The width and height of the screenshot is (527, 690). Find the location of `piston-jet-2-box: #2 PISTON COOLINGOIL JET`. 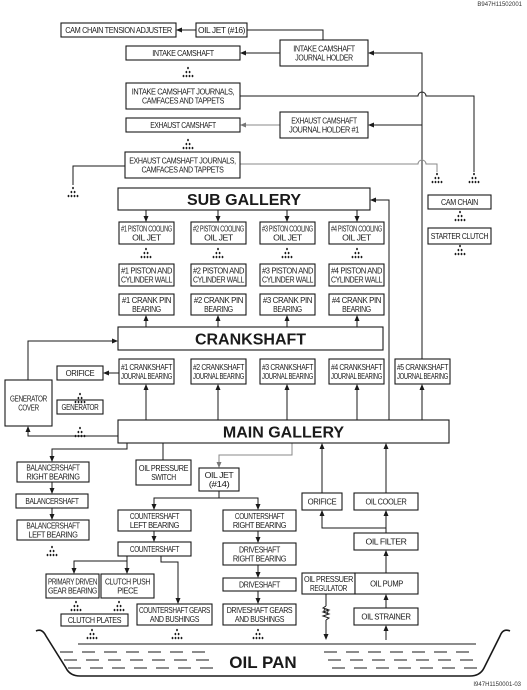

piston-jet-2-box: #2 PISTON COOLINGOIL JET is located at coordinates (218, 233).